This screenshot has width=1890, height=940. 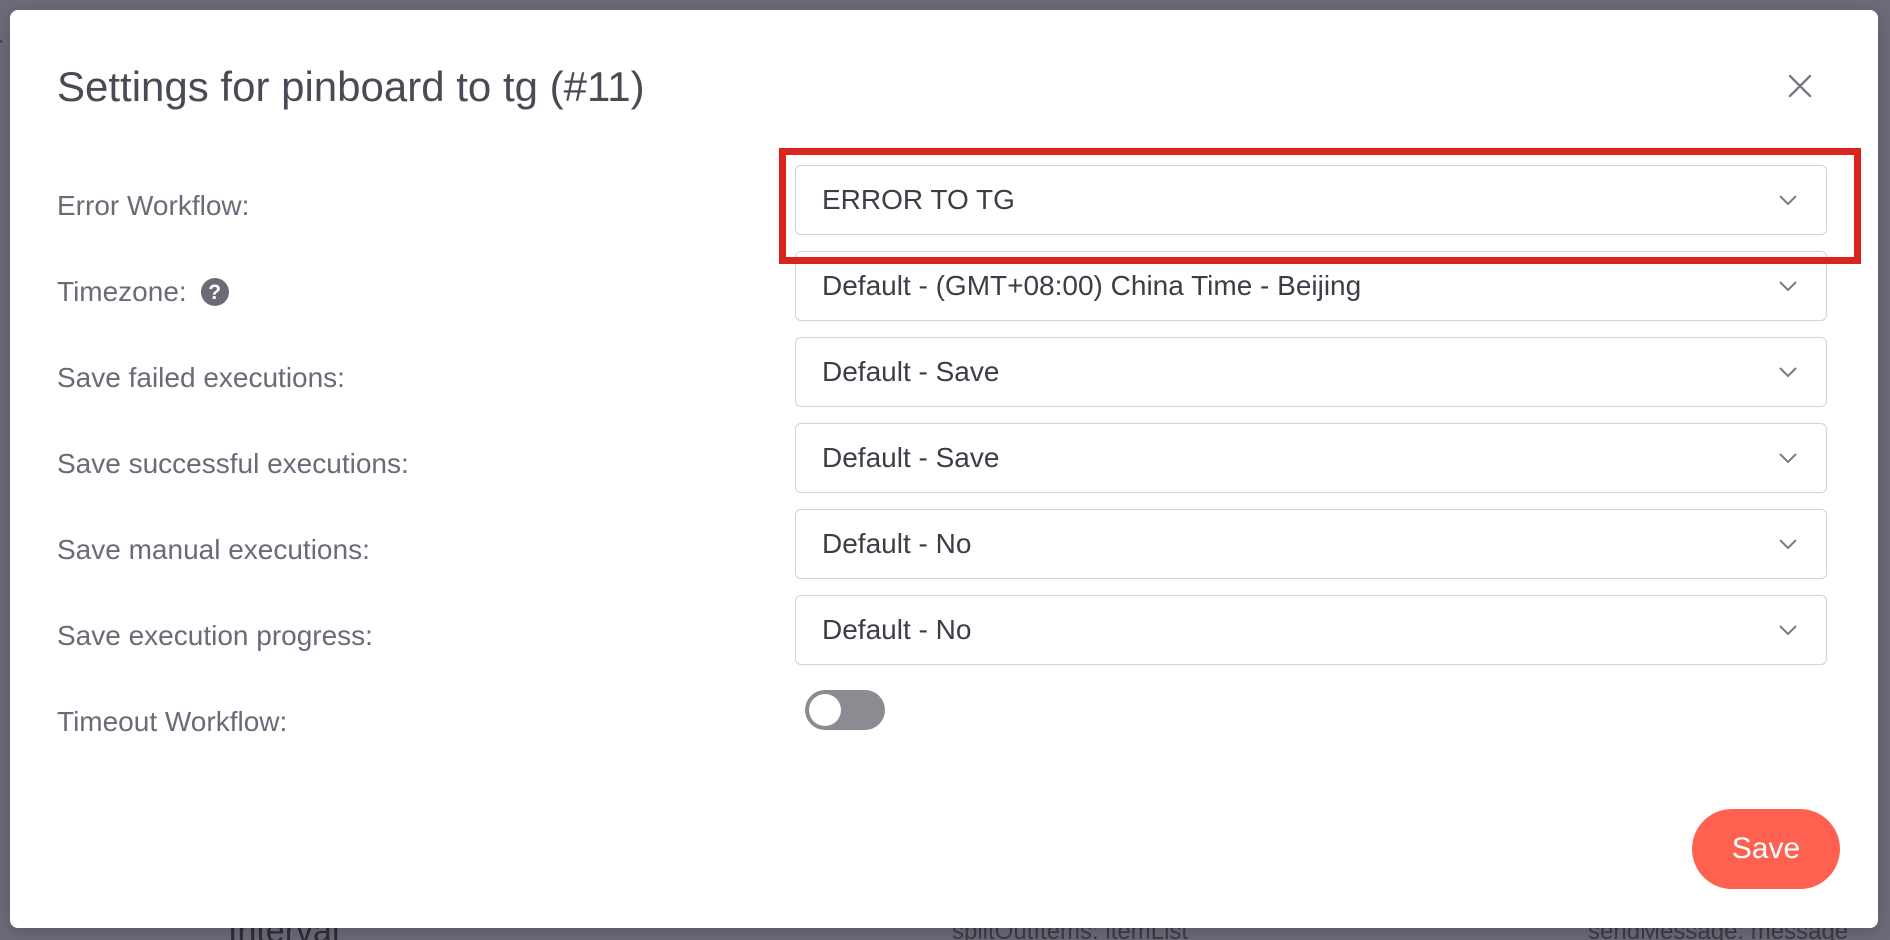 What do you see at coordinates (143, 292) in the screenshot?
I see `timezone-label: Timezone: ?` at bounding box center [143, 292].